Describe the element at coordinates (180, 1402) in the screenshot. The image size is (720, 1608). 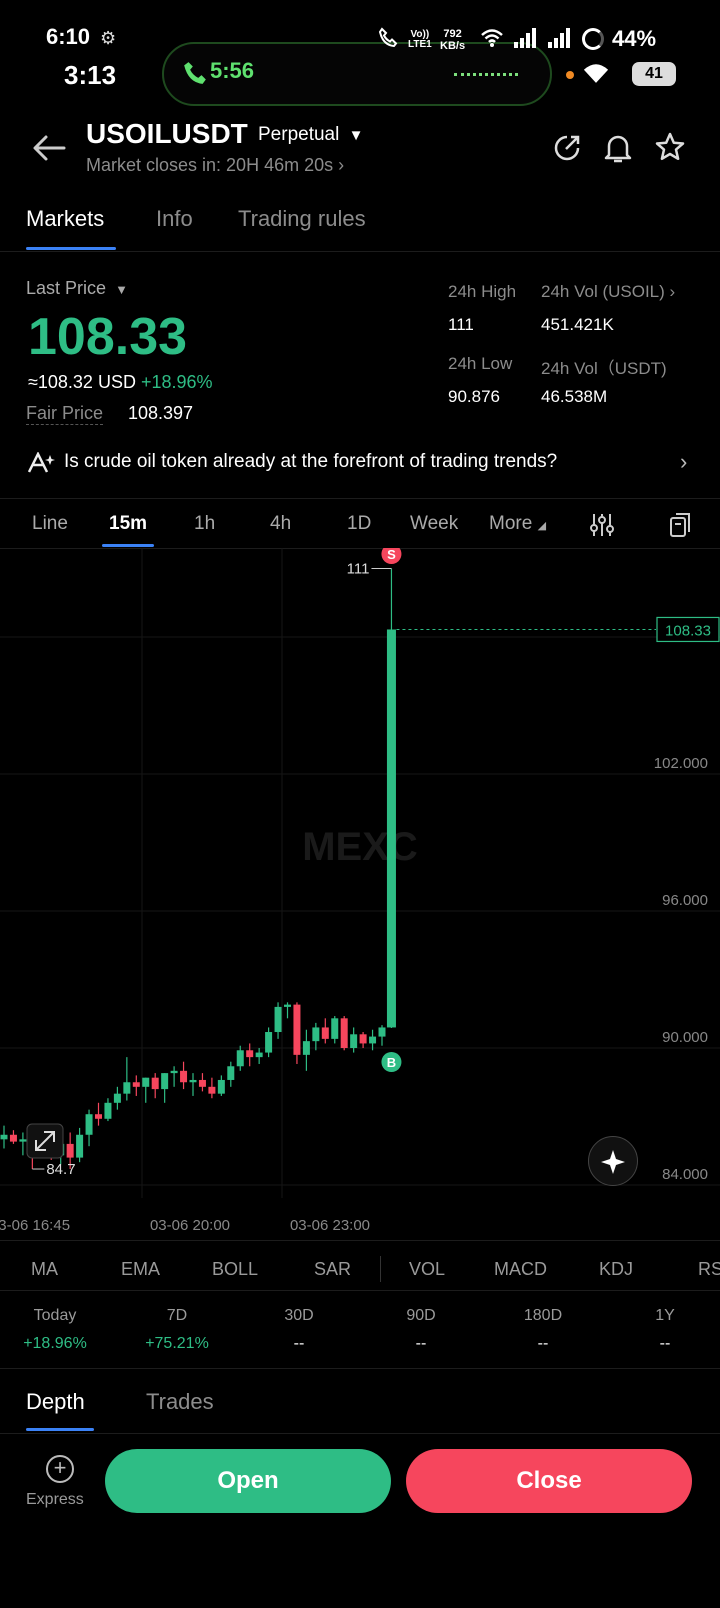
I see `tab-trades: Trades` at that location.